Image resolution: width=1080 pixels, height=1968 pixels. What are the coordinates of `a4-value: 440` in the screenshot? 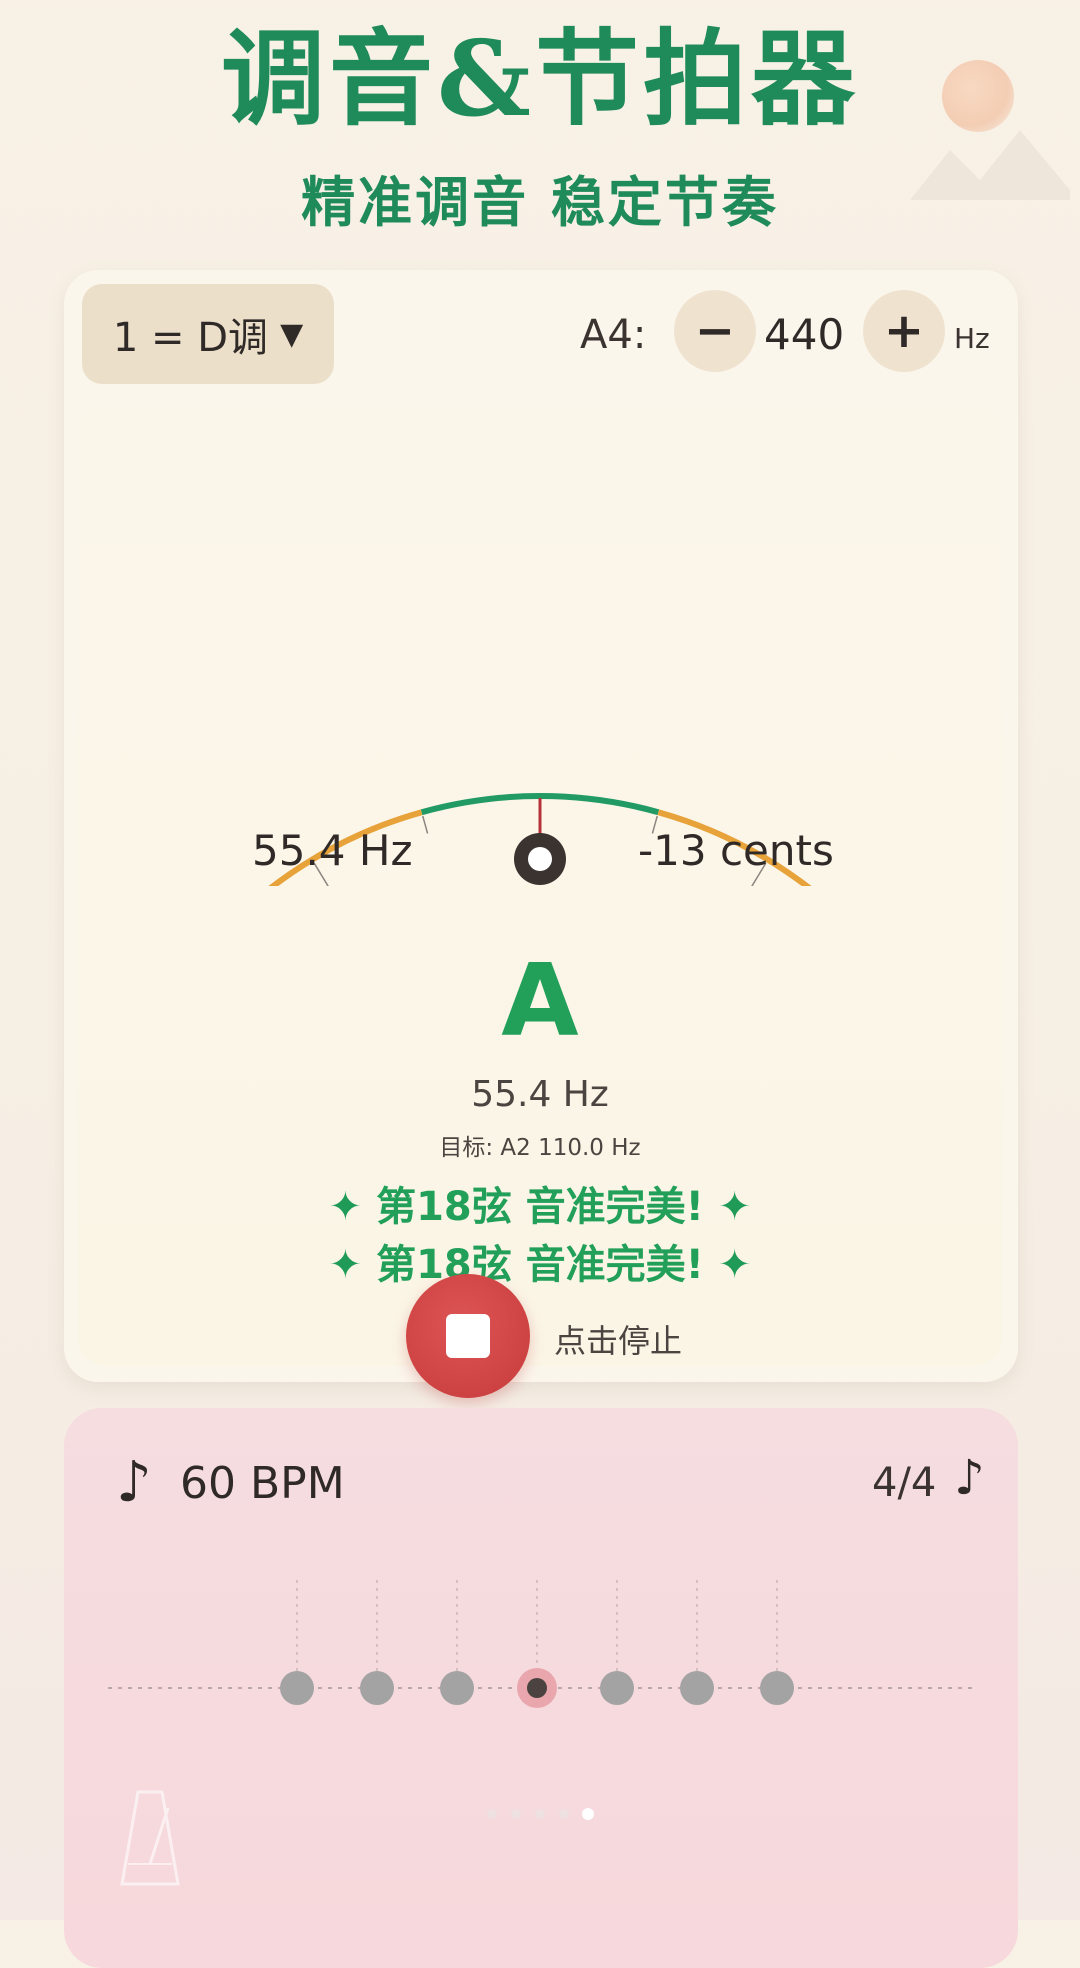 It's located at (804, 334).